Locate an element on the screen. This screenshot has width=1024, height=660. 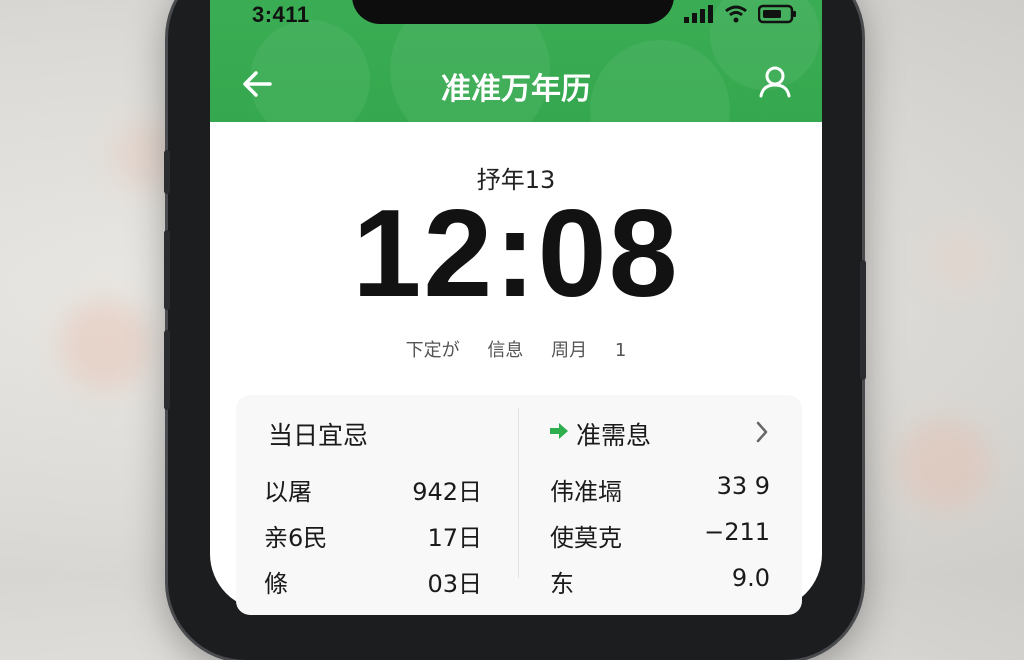
left-row-value: 942日 is located at coordinates (447, 492).